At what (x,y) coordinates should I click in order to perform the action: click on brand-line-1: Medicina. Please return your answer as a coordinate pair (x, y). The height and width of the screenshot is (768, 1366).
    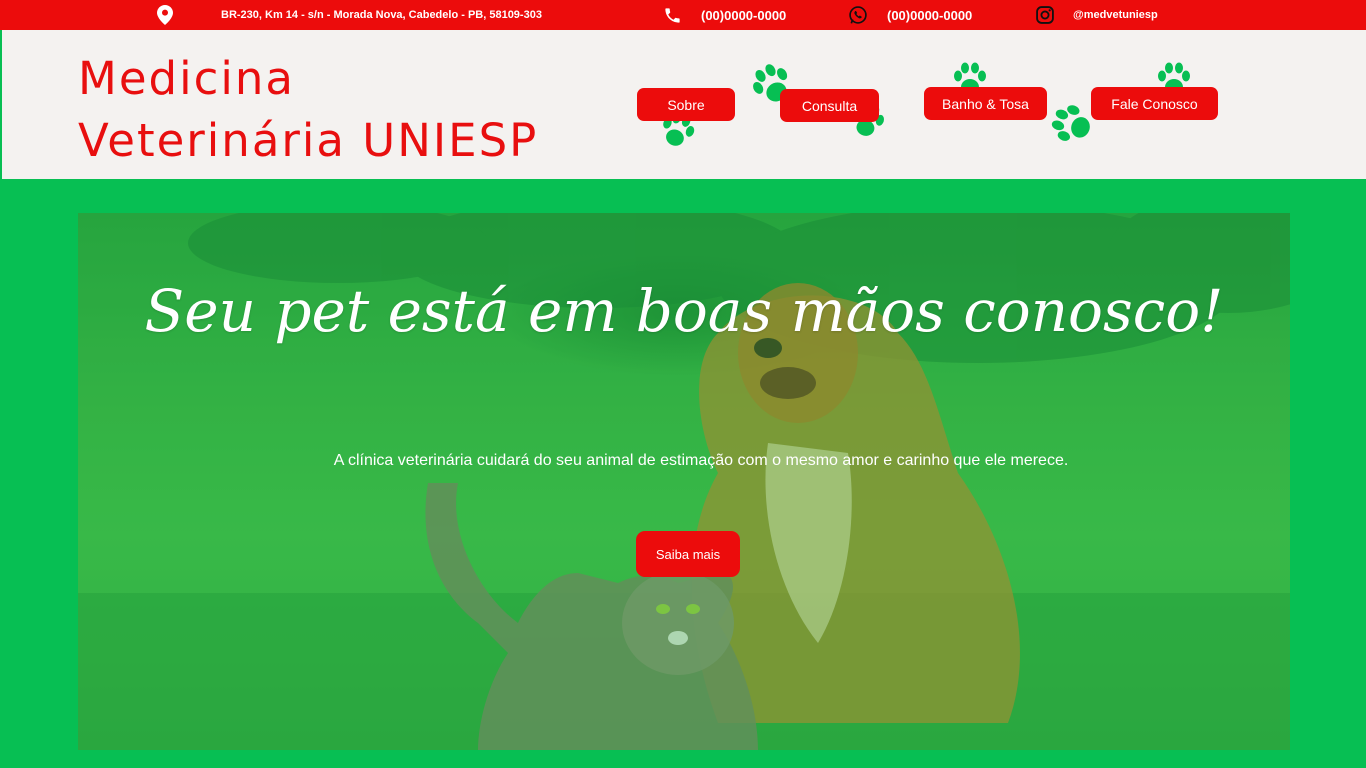
    Looking at the image, I should click on (186, 78).